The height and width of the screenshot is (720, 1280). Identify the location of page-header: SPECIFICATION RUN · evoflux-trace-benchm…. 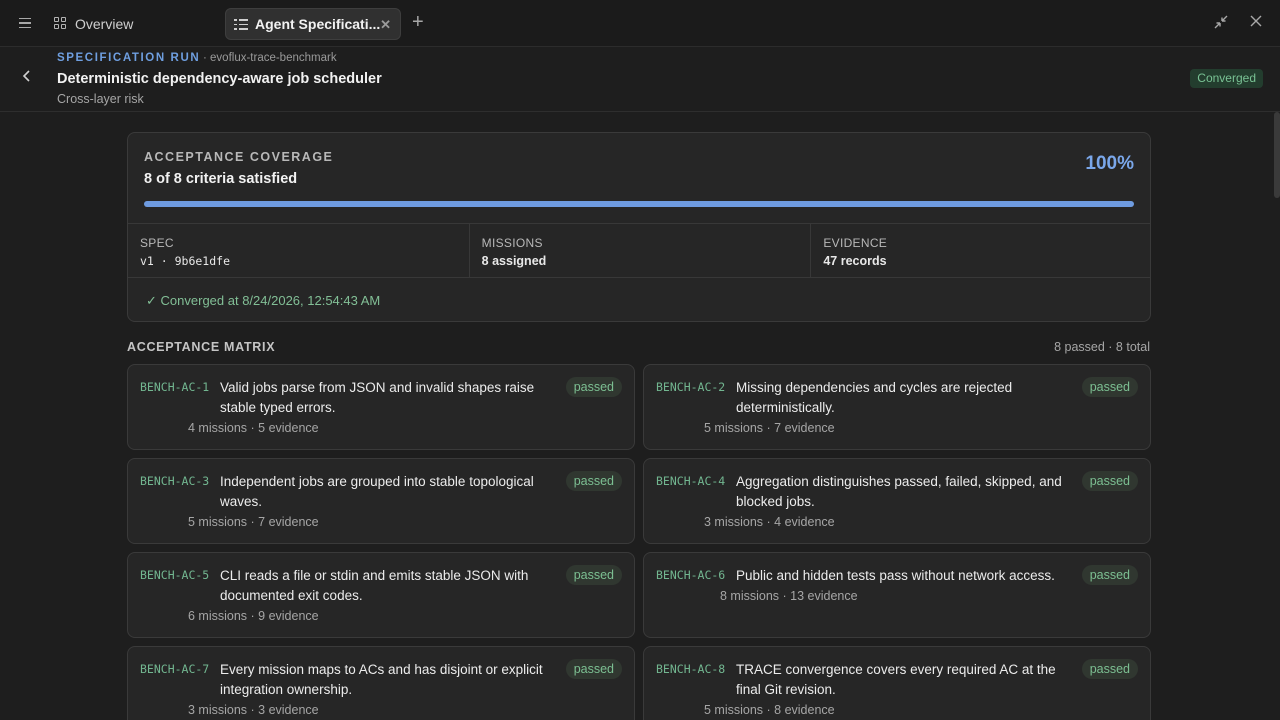
(640, 79).